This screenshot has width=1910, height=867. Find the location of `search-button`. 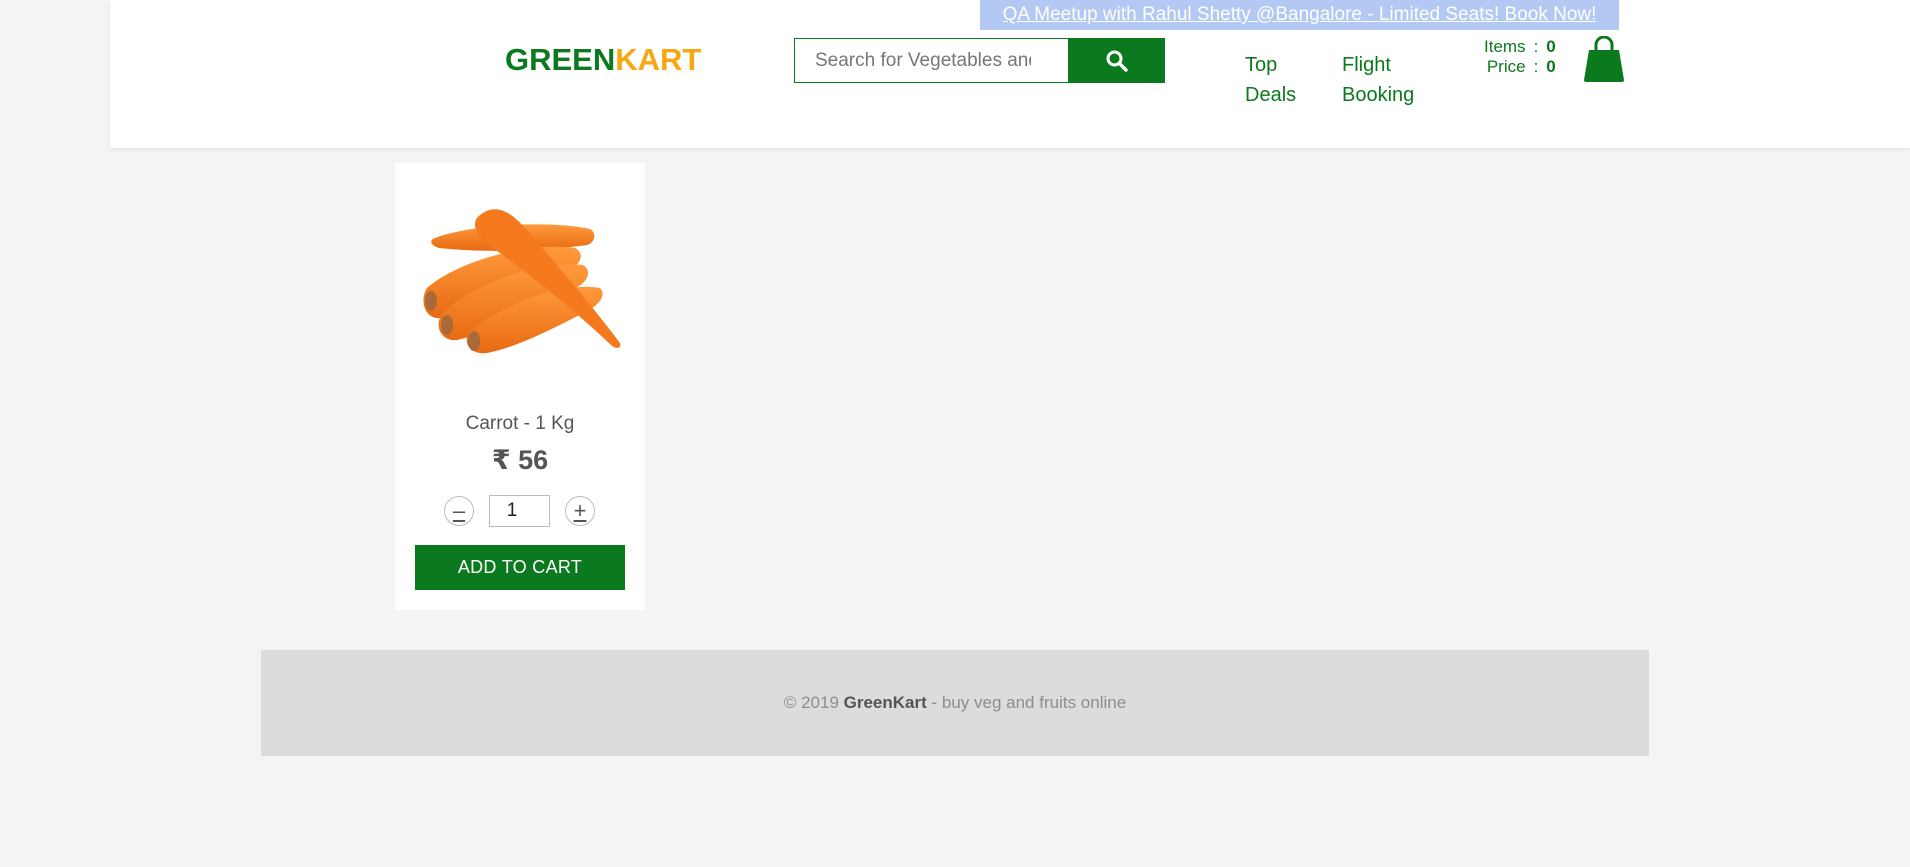

search-button is located at coordinates (1116, 60).